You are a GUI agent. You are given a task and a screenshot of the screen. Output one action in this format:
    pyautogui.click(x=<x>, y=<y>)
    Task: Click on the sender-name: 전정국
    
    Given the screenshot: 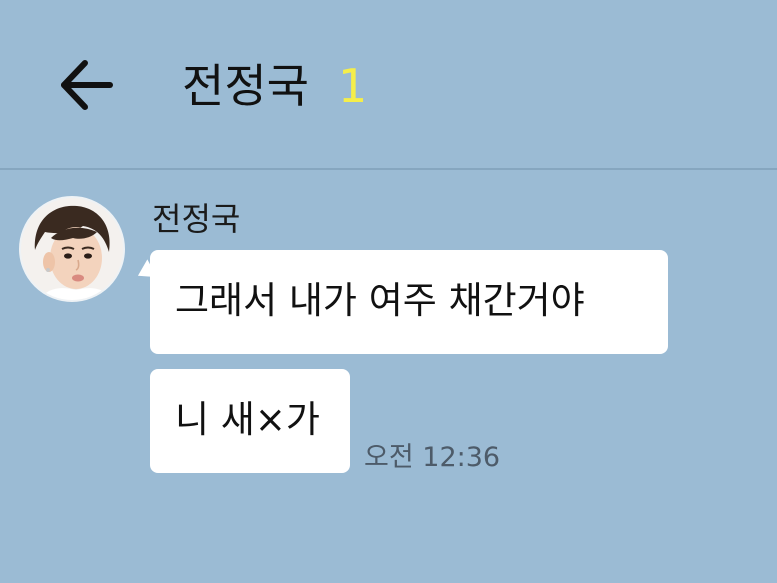 What is the action you would take?
    pyautogui.click(x=196, y=219)
    